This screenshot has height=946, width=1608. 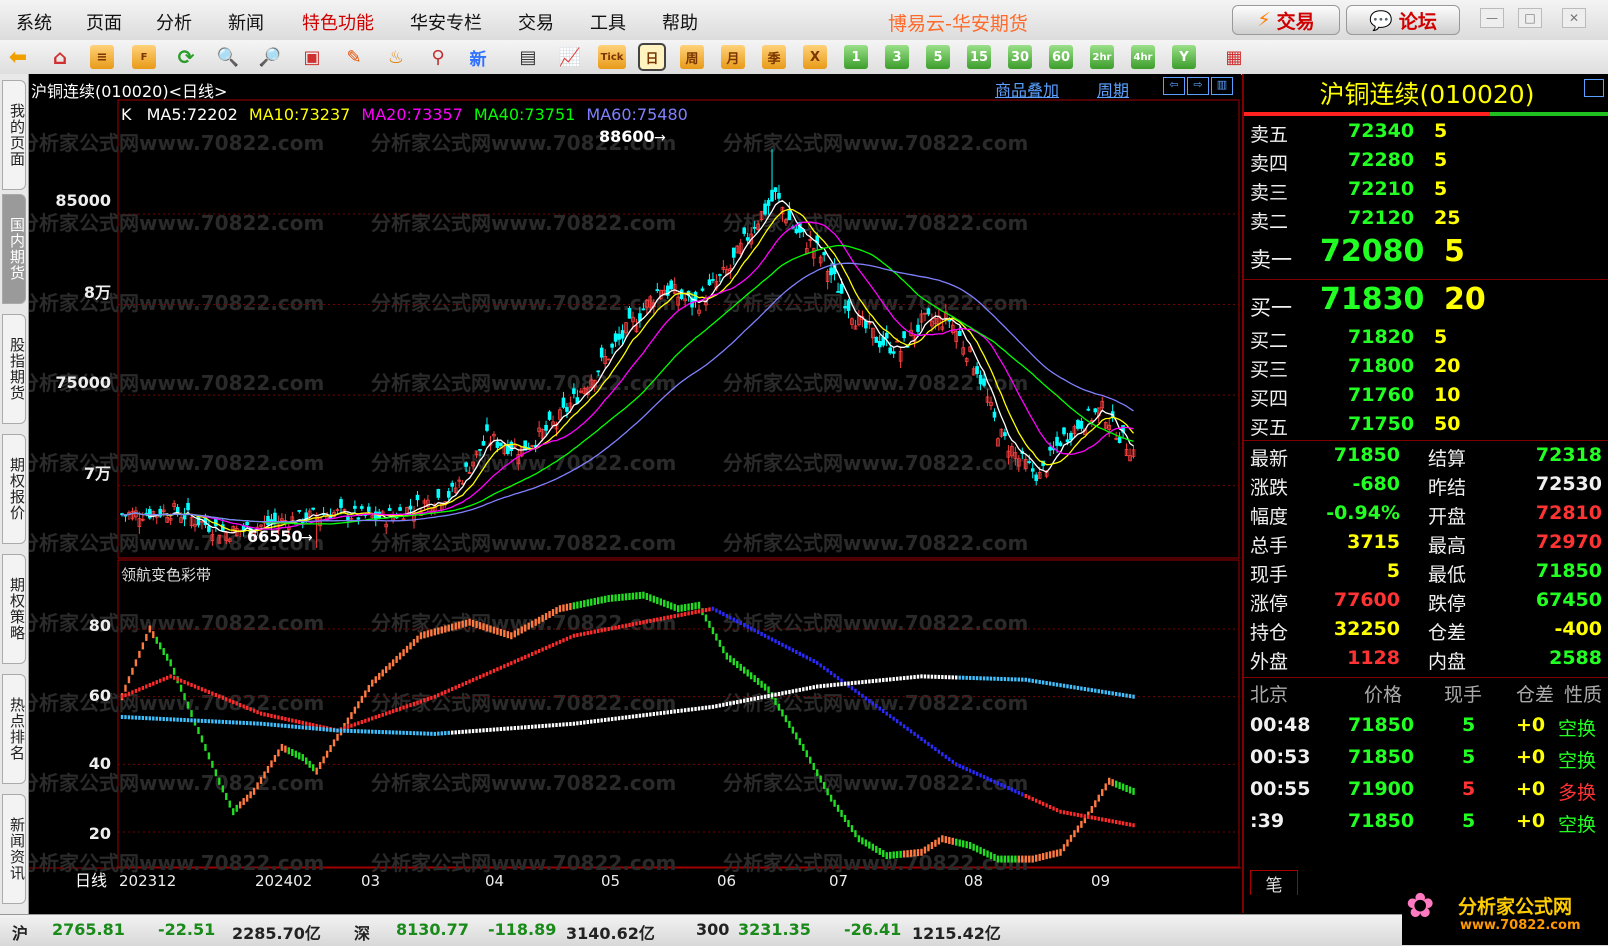 I want to click on tick-header-label: 现手, so click(x=1463, y=695).